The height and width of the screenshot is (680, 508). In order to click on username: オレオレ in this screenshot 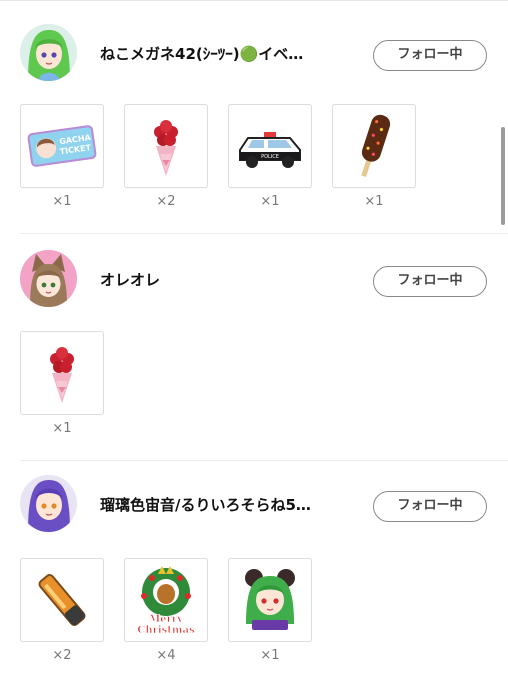, I will do `click(230, 279)`.